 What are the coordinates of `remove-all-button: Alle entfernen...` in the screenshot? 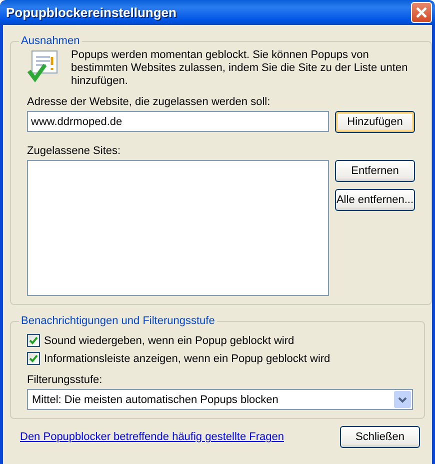 It's located at (375, 200).